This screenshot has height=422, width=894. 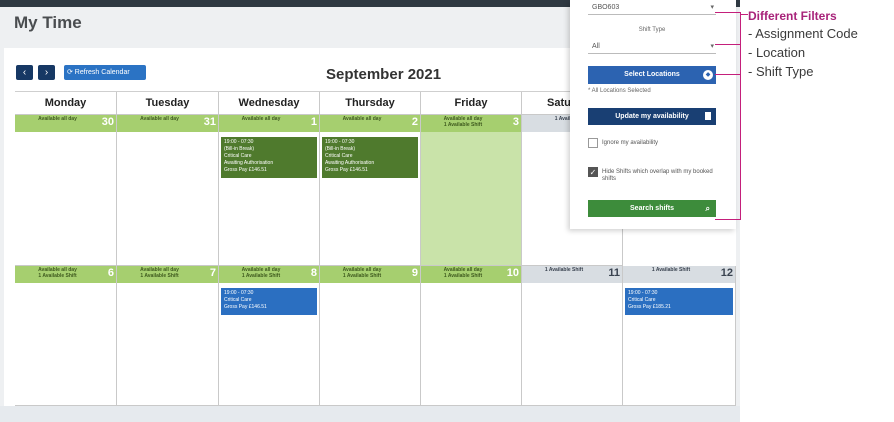 What do you see at coordinates (708, 116) in the screenshot?
I see `calendar-icon` at bounding box center [708, 116].